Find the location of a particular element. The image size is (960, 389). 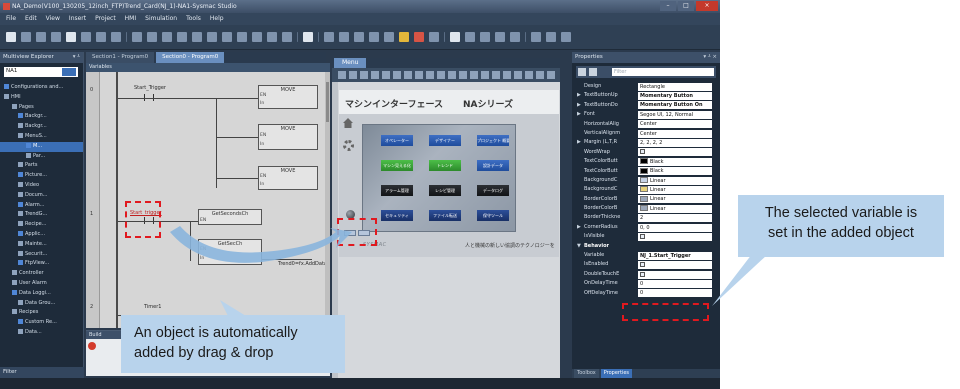

property-value: NJ_1.Start_Trigger is located at coordinates (675, 255).